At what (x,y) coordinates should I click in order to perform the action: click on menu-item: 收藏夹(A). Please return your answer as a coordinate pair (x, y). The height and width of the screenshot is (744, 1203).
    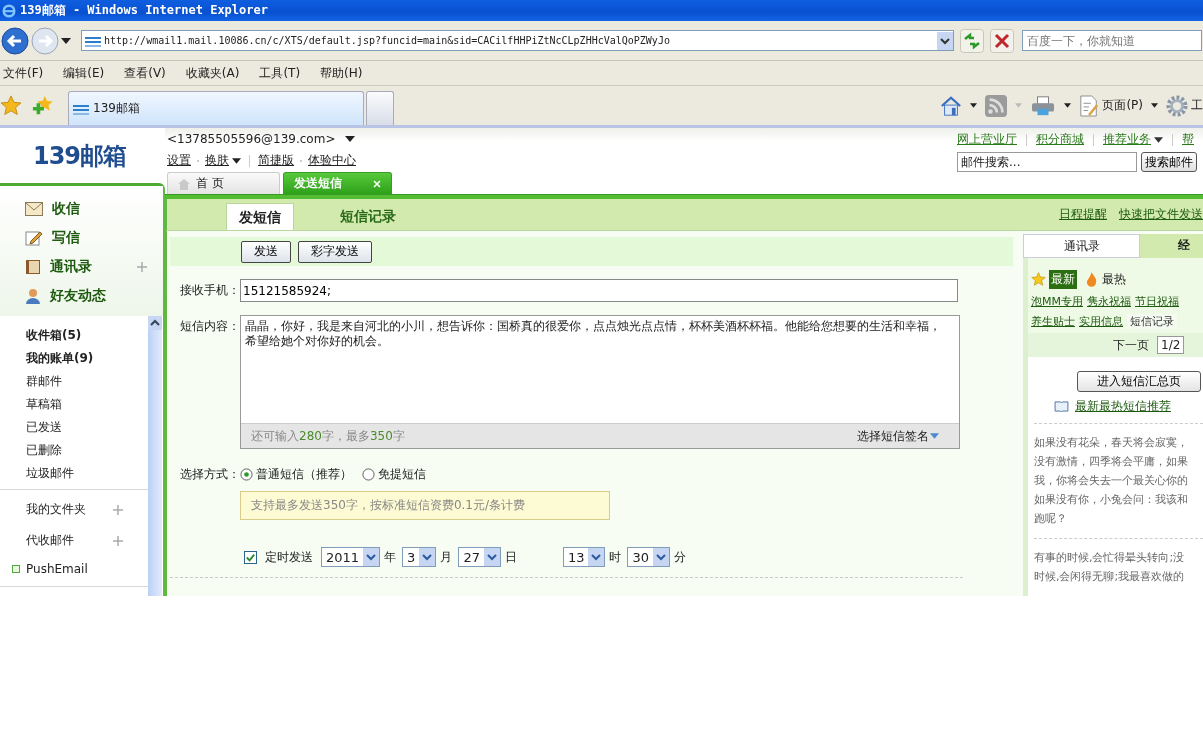
    Looking at the image, I should click on (212, 73).